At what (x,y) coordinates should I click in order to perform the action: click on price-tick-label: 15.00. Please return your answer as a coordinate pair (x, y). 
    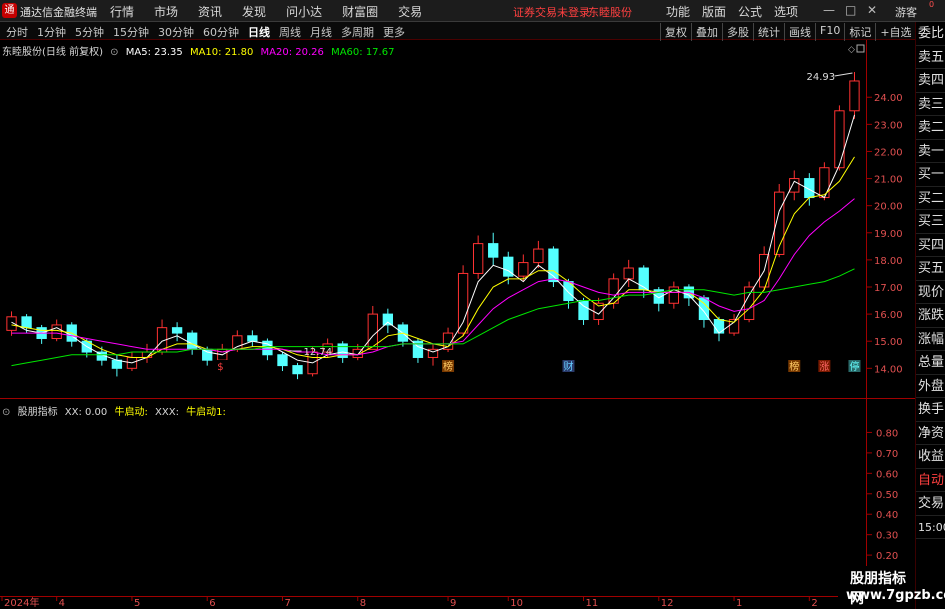
    Looking at the image, I should click on (888, 342).